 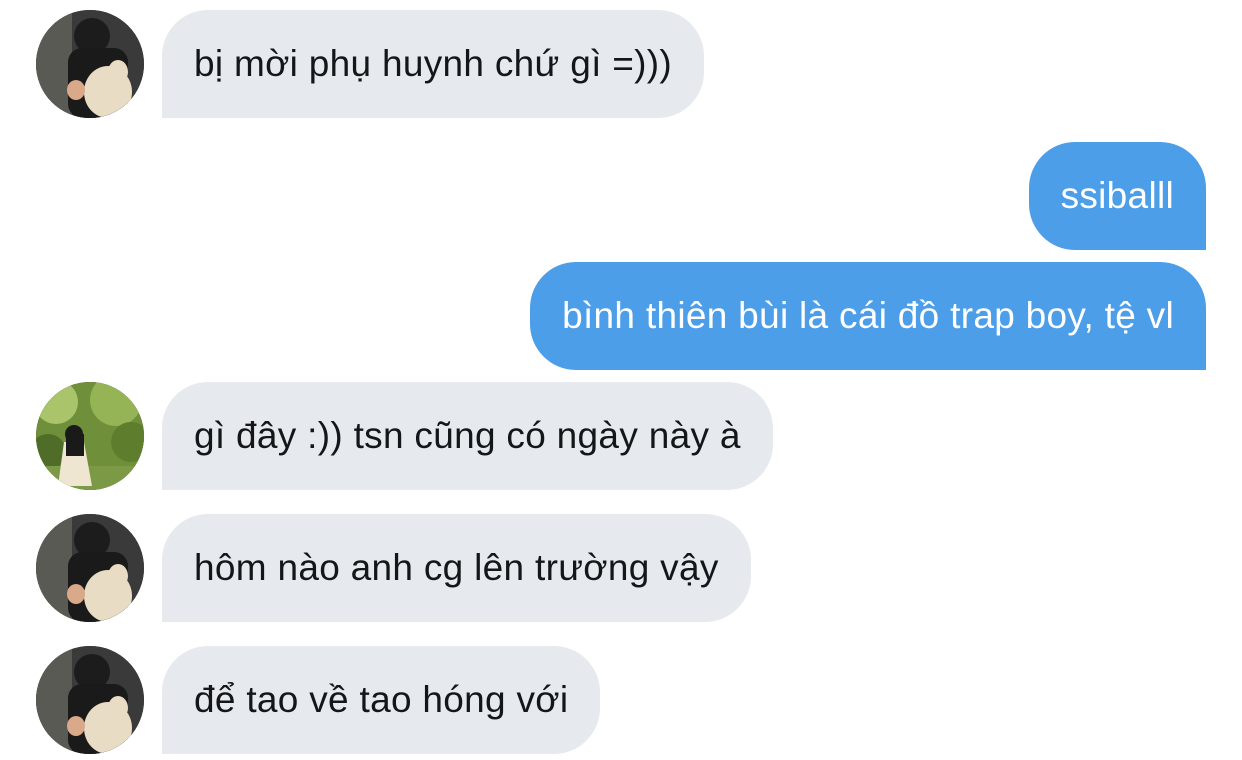 I want to click on message-bubble-incoming: hôm nào anh cg lên trường vậy, so click(x=456, y=568).